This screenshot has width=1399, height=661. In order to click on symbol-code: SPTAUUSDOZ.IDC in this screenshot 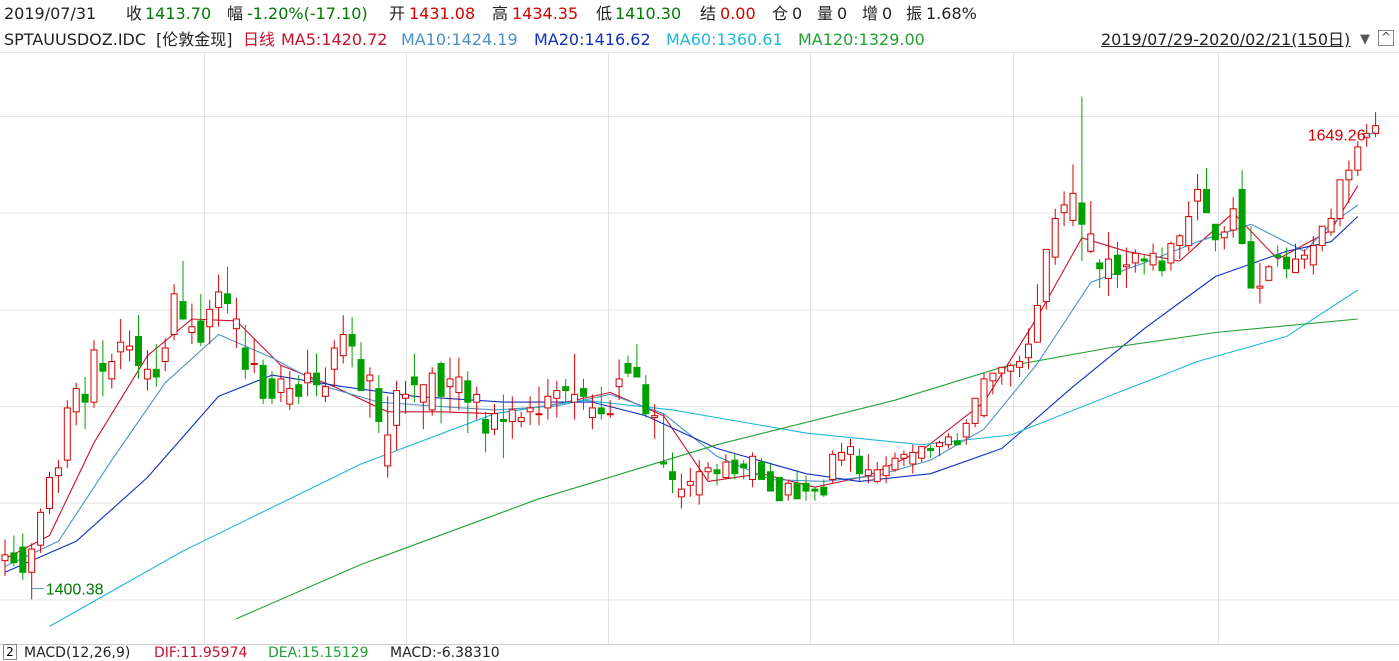, I will do `click(75, 39)`.